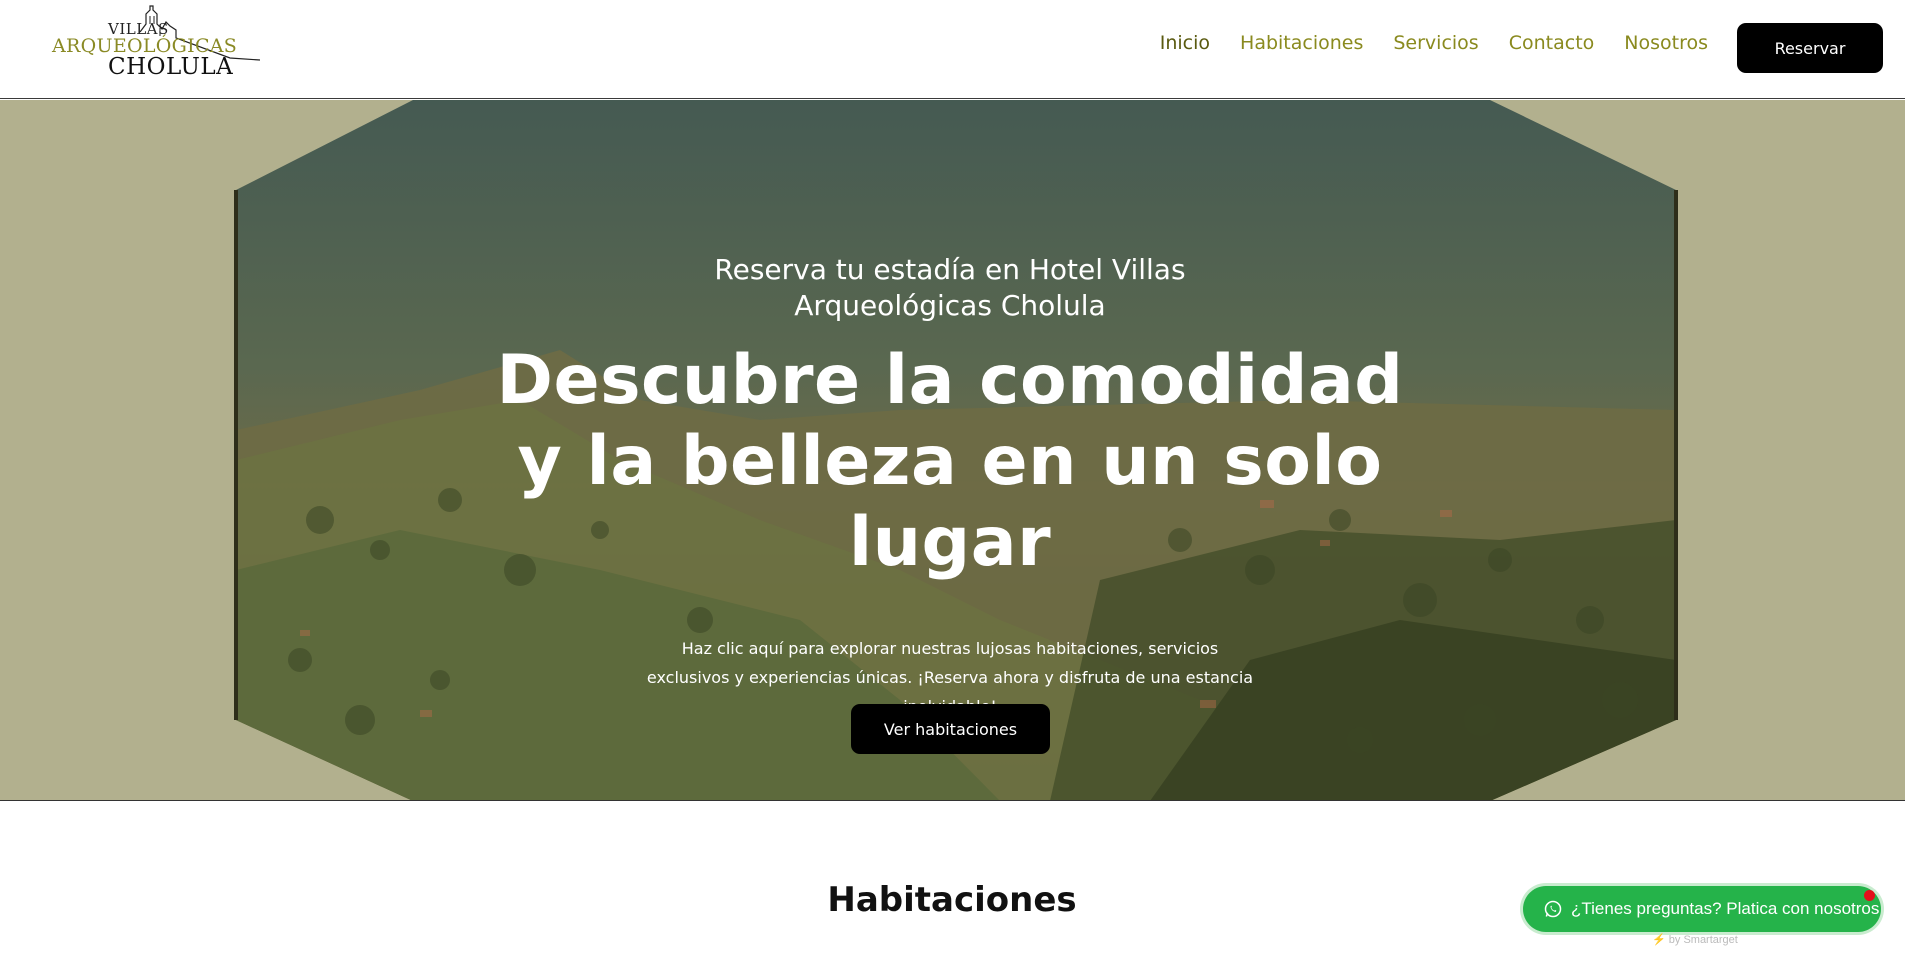  I want to click on powered-by-label: ⚡ by Smartarget, so click(1695, 939).